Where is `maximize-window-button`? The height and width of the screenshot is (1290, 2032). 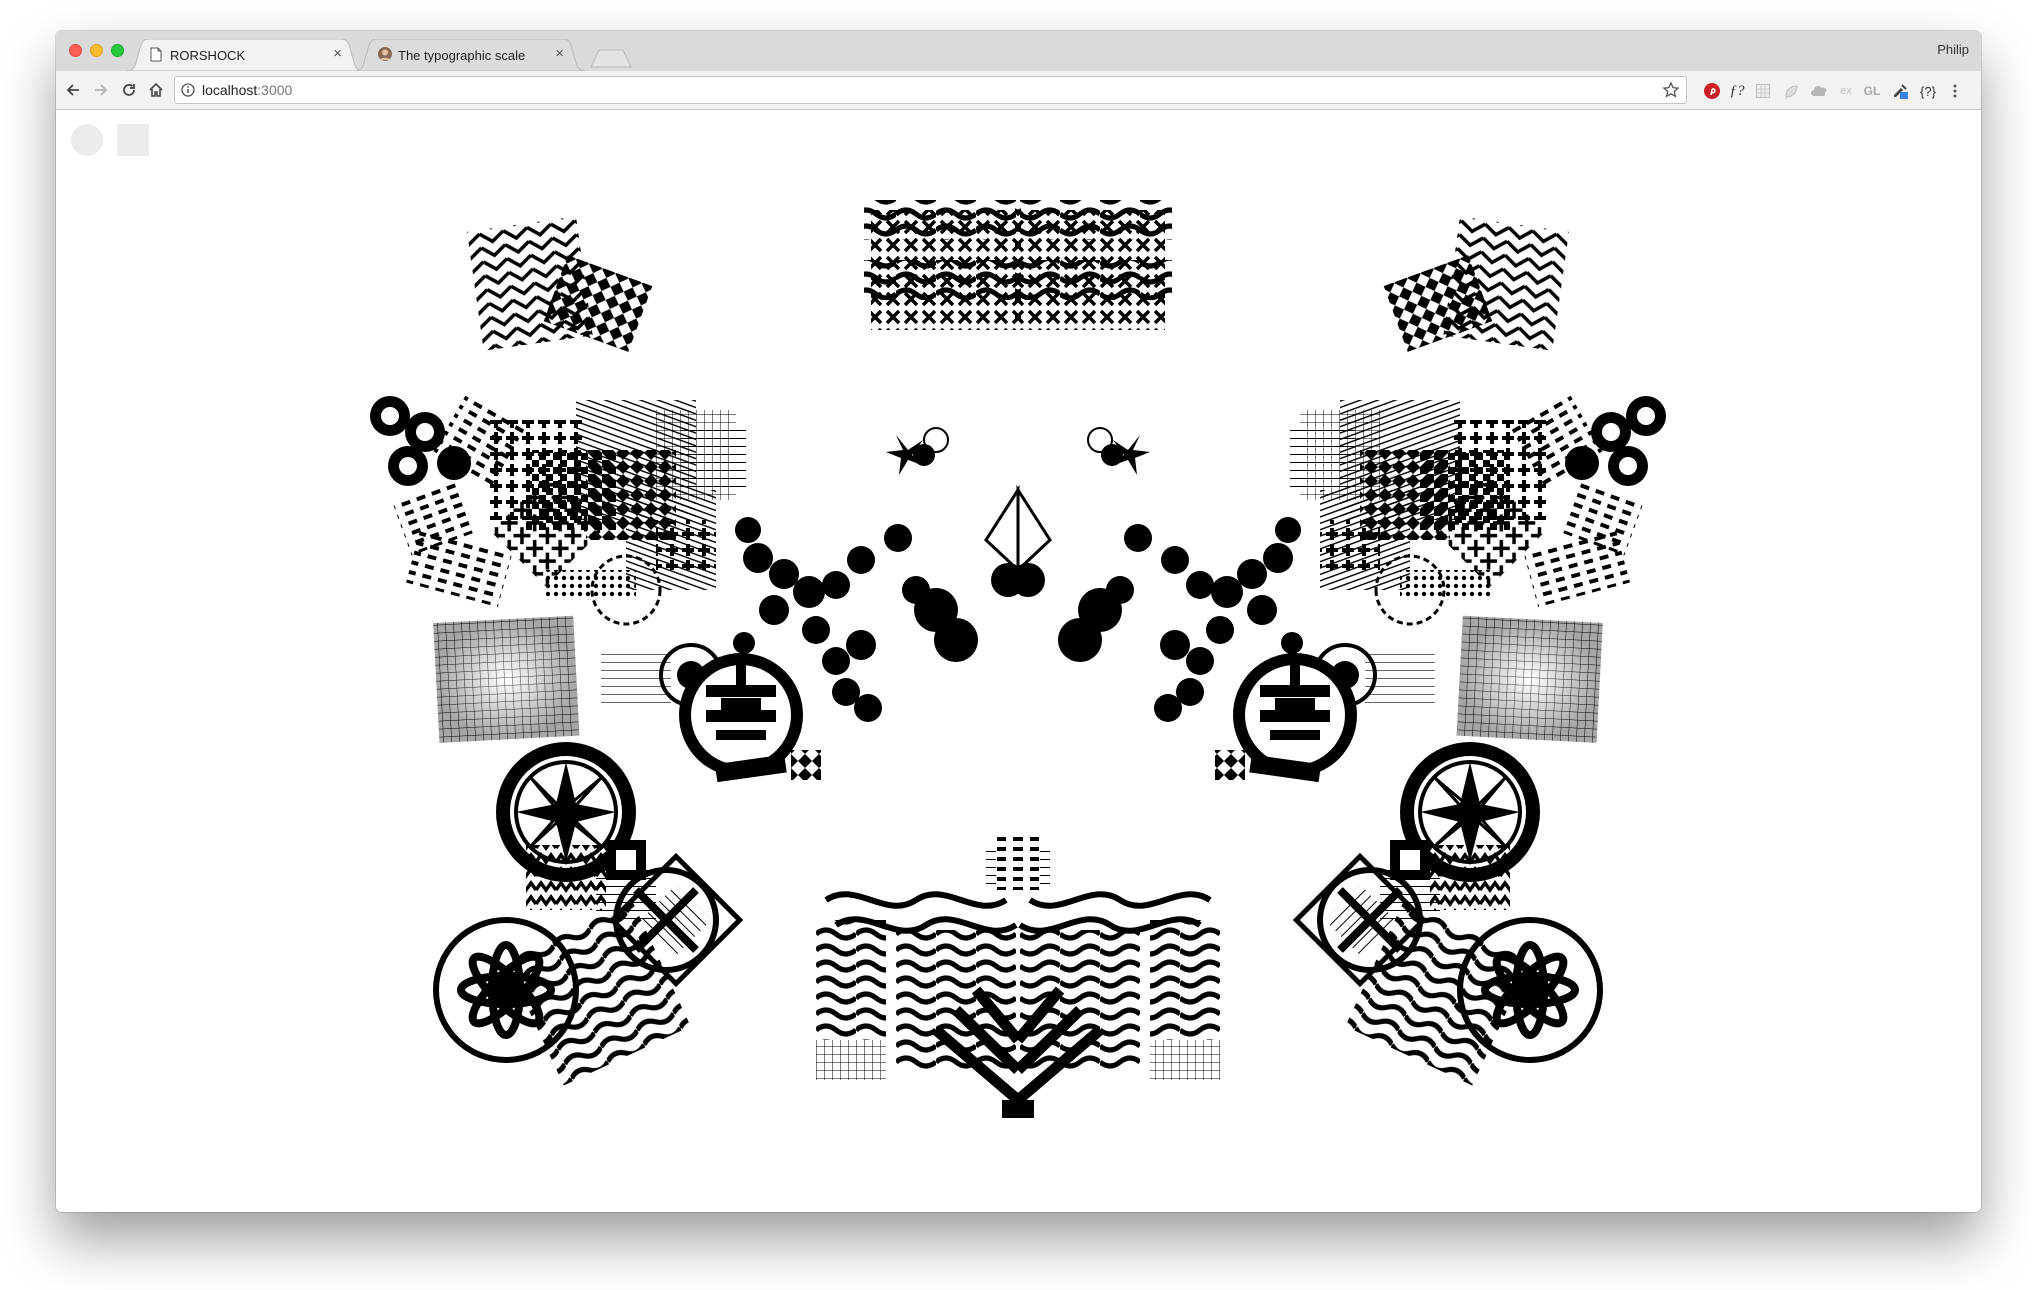
maximize-window-button is located at coordinates (117, 50).